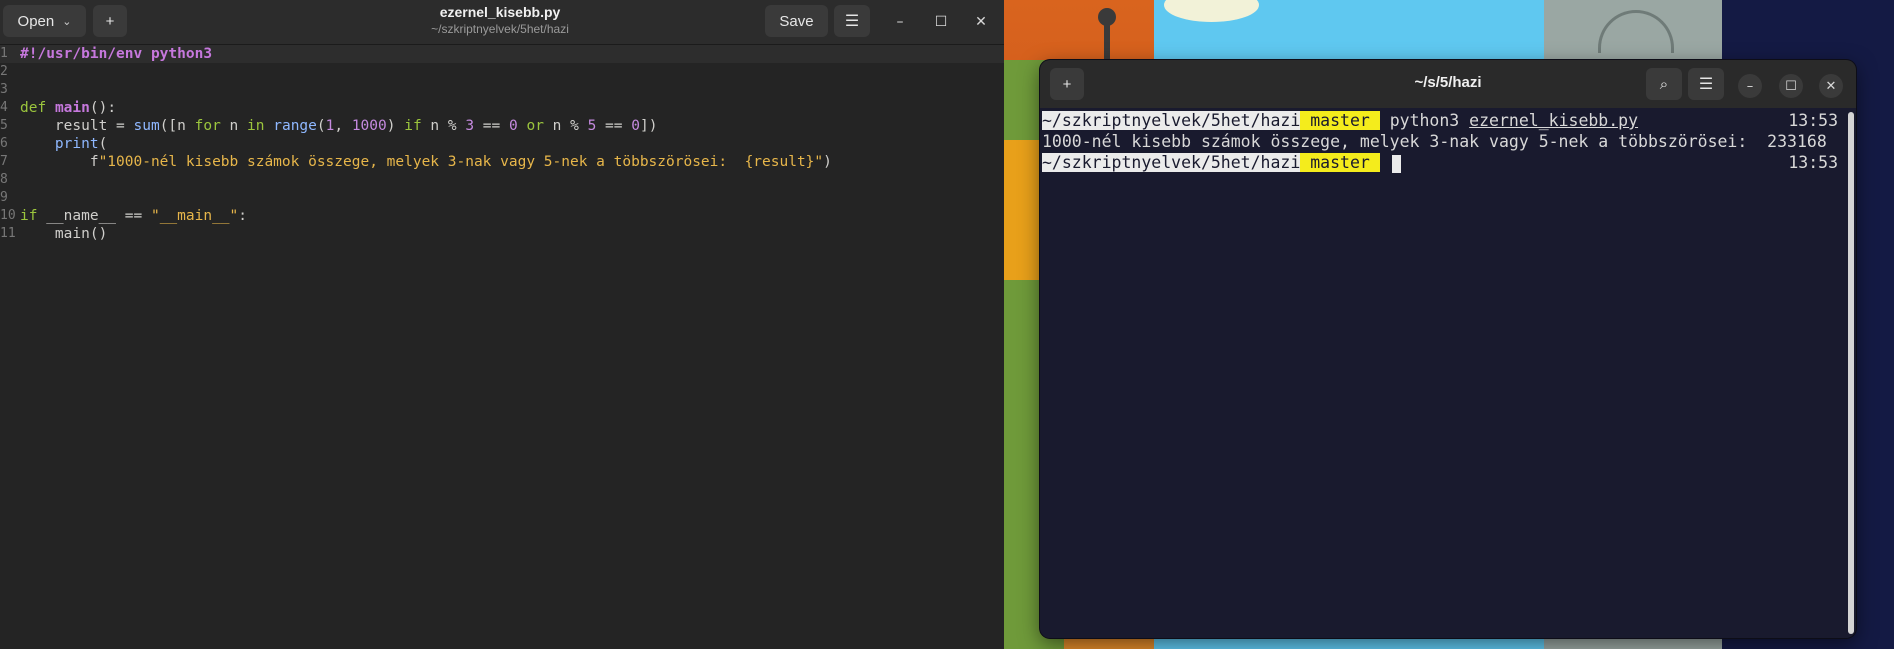 Image resolution: width=1894 pixels, height=649 pixels. I want to click on terminal-title: ~/s/5/hazi, so click(1448, 82).